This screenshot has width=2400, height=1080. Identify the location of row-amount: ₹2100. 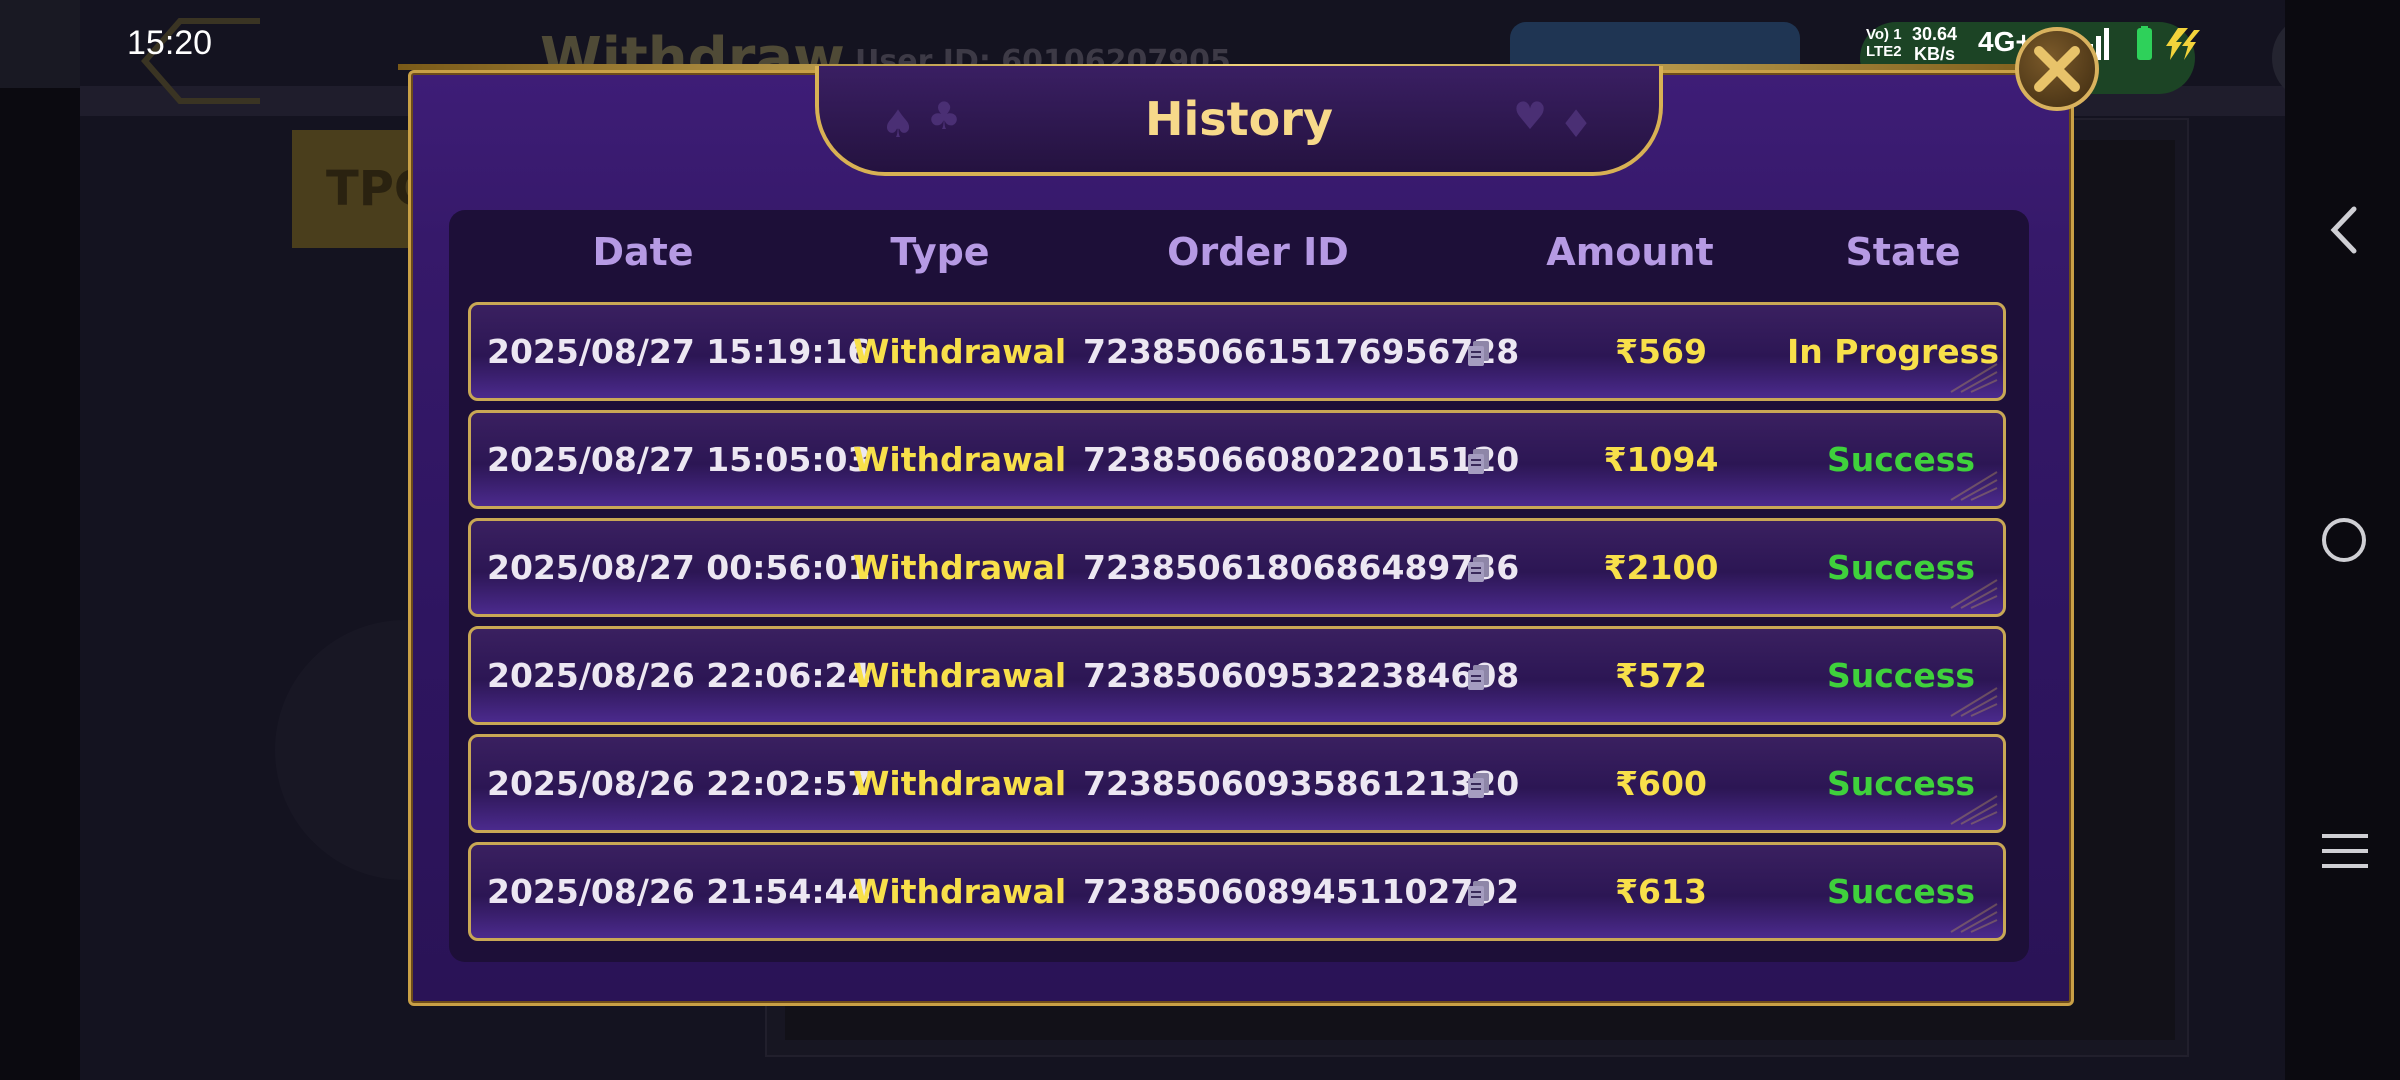
(1661, 567).